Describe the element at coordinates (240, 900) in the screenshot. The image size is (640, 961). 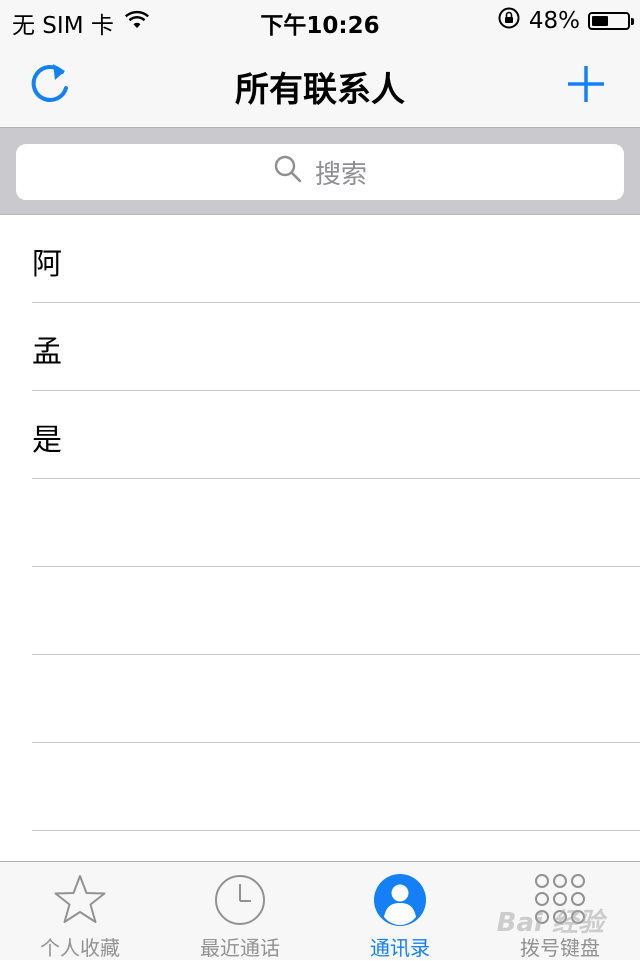
I see `clock-icon` at that location.